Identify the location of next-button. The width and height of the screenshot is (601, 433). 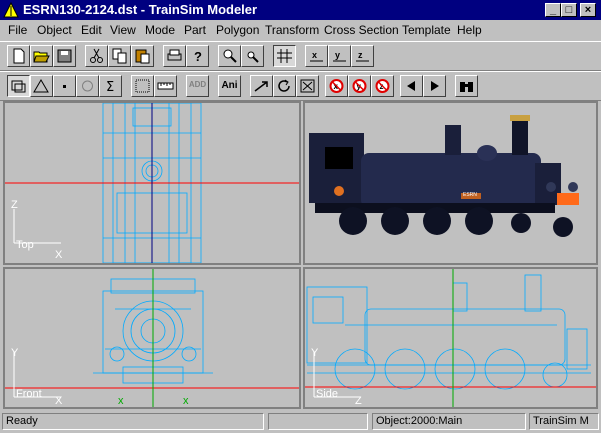
(434, 86).